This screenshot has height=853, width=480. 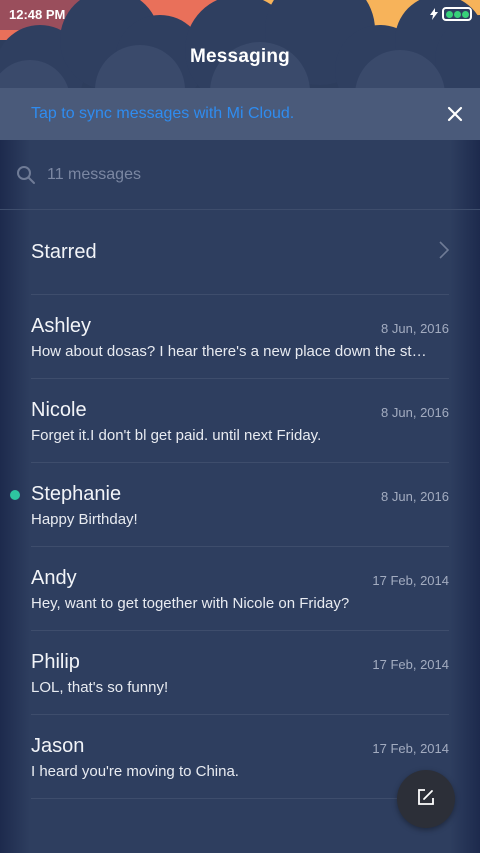 What do you see at coordinates (240, 14) in the screenshot?
I see `status-bar: 12:48 PM` at bounding box center [240, 14].